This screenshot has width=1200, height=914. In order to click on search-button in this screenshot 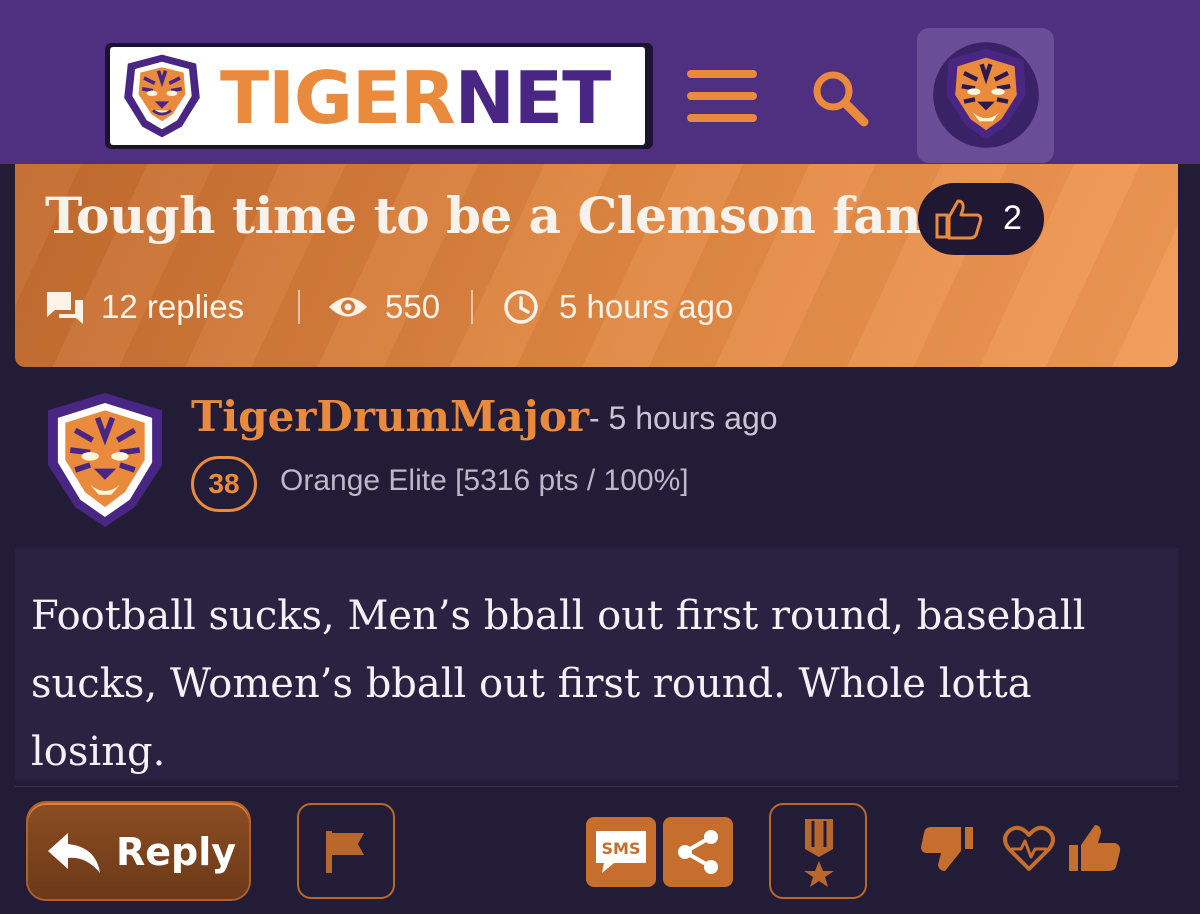, I will do `click(840, 98)`.